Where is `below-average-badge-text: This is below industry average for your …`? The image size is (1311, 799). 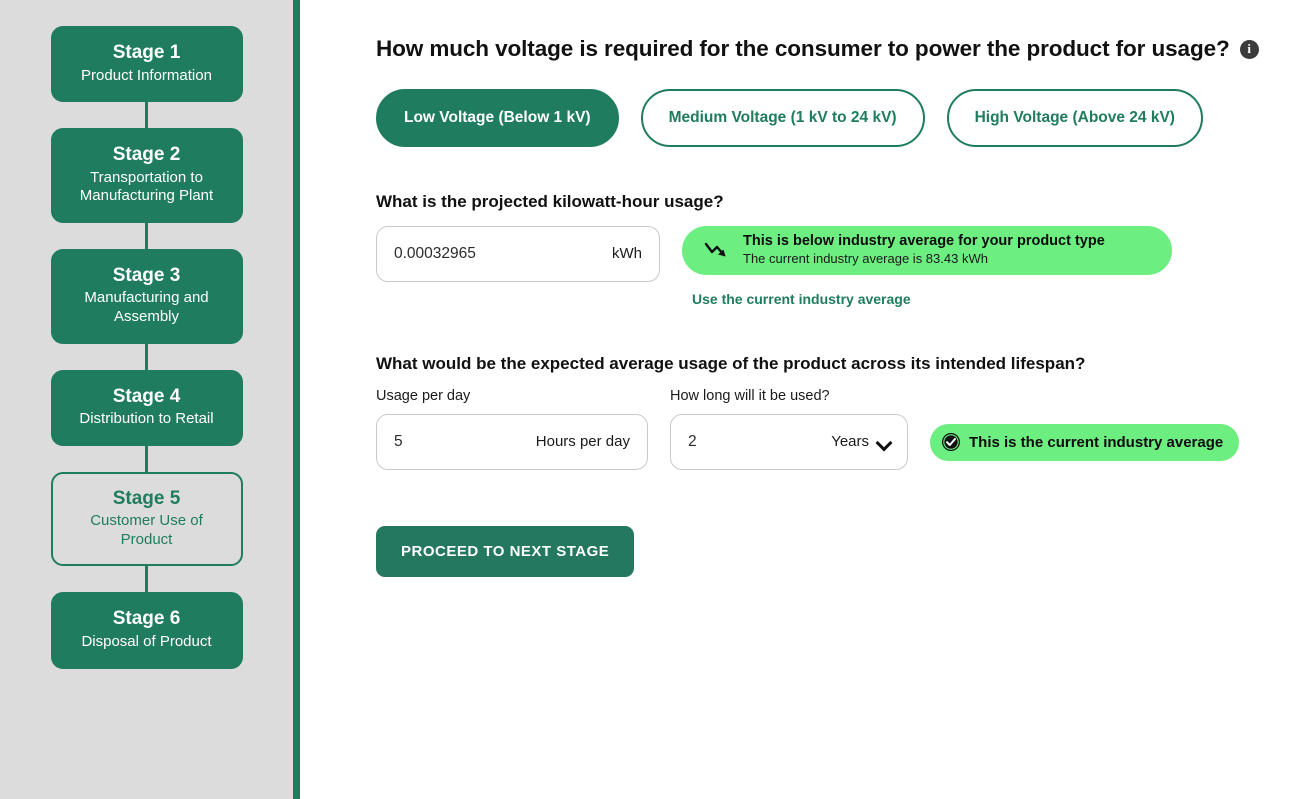
below-average-badge-text: This is below industry average for your … is located at coordinates (924, 250).